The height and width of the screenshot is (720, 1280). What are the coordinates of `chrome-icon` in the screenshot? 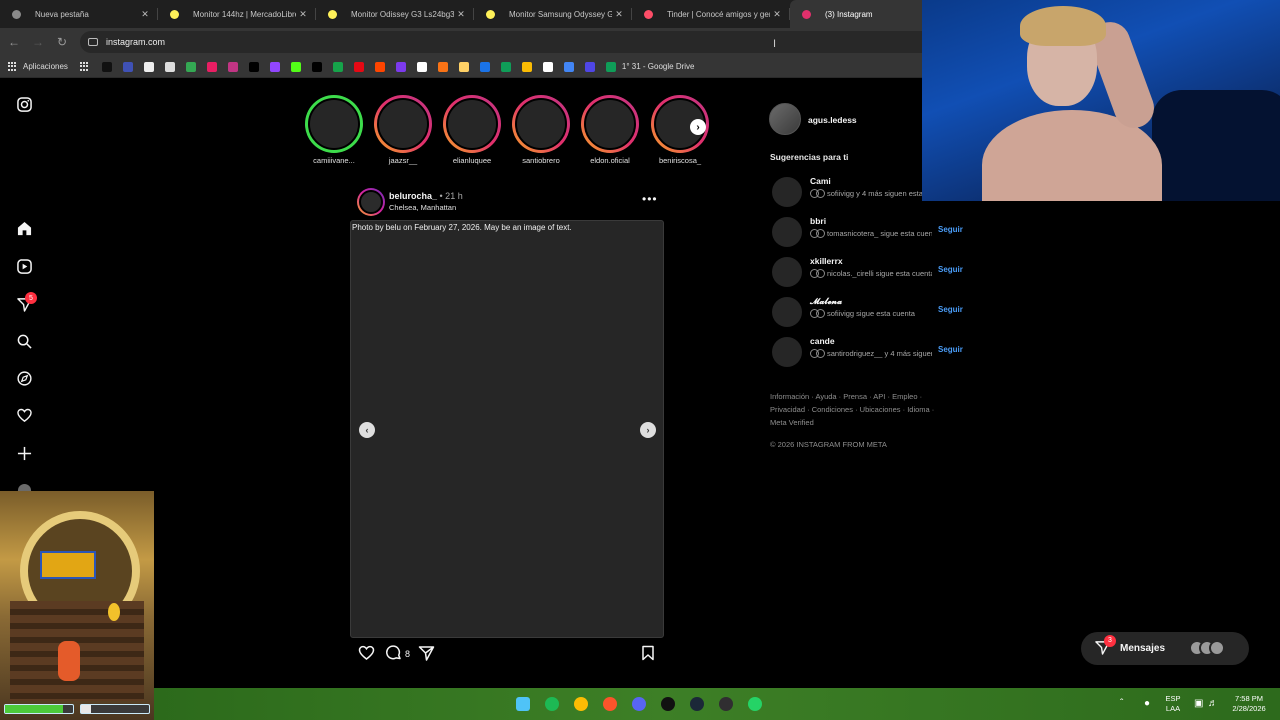 It's located at (581, 704).